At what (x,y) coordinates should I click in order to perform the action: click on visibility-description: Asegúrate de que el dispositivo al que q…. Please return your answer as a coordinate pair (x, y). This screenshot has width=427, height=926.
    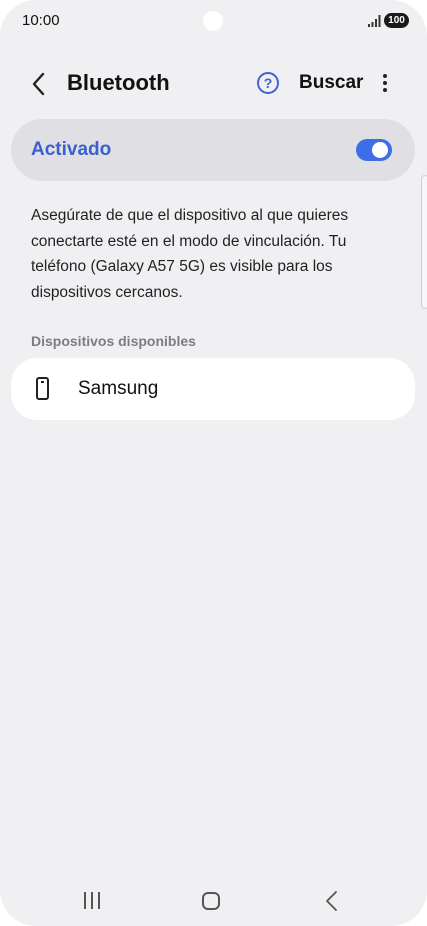
    Looking at the image, I should click on (190, 254).